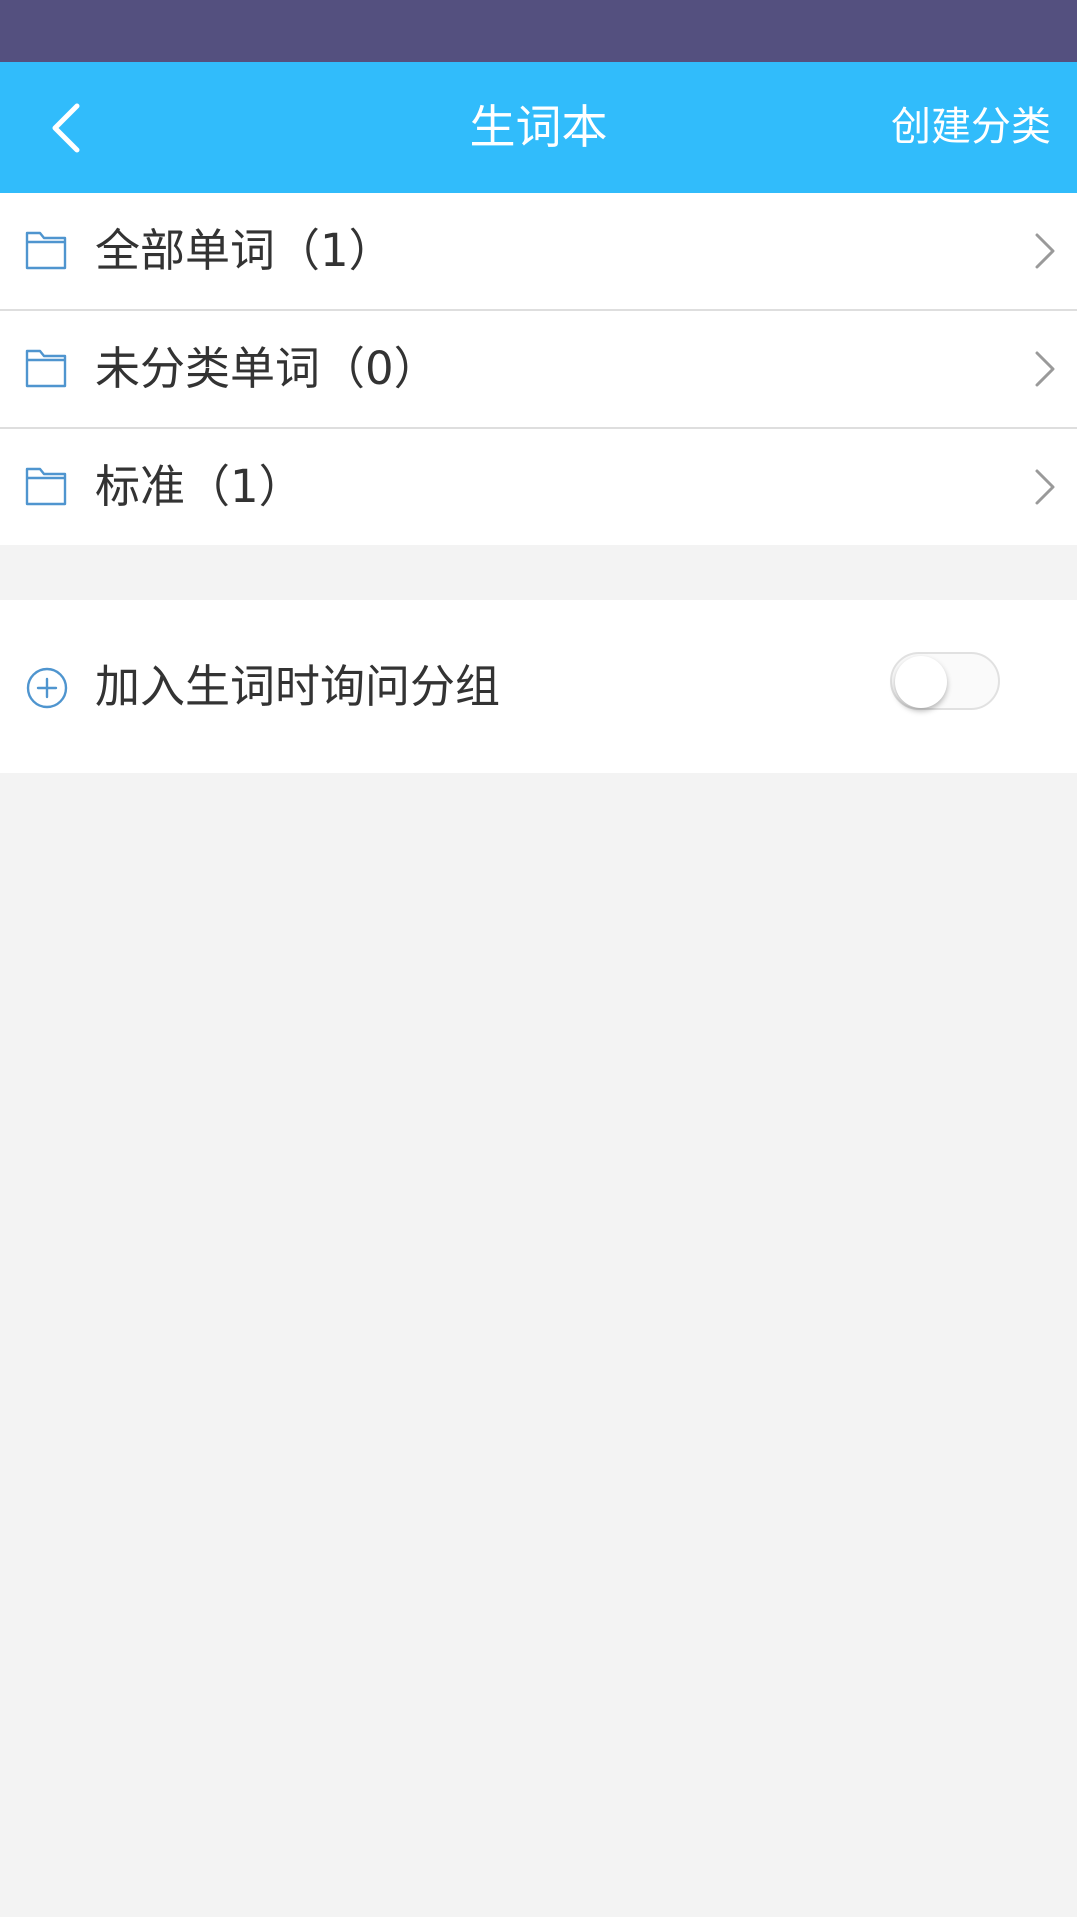 This screenshot has height=1917, width=1077. Describe the element at coordinates (538, 686) in the screenshot. I see `ask-group-setting-row: 加入生词时询问分组` at that location.